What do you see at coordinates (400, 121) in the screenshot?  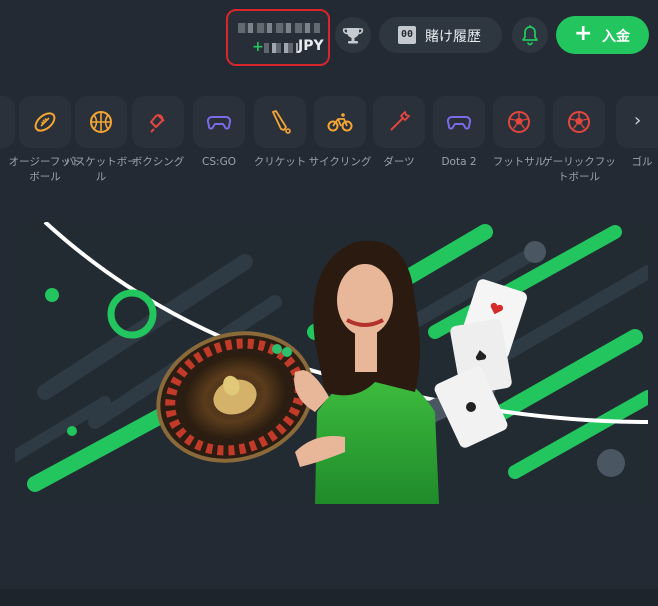 I see `dart-icon` at bounding box center [400, 121].